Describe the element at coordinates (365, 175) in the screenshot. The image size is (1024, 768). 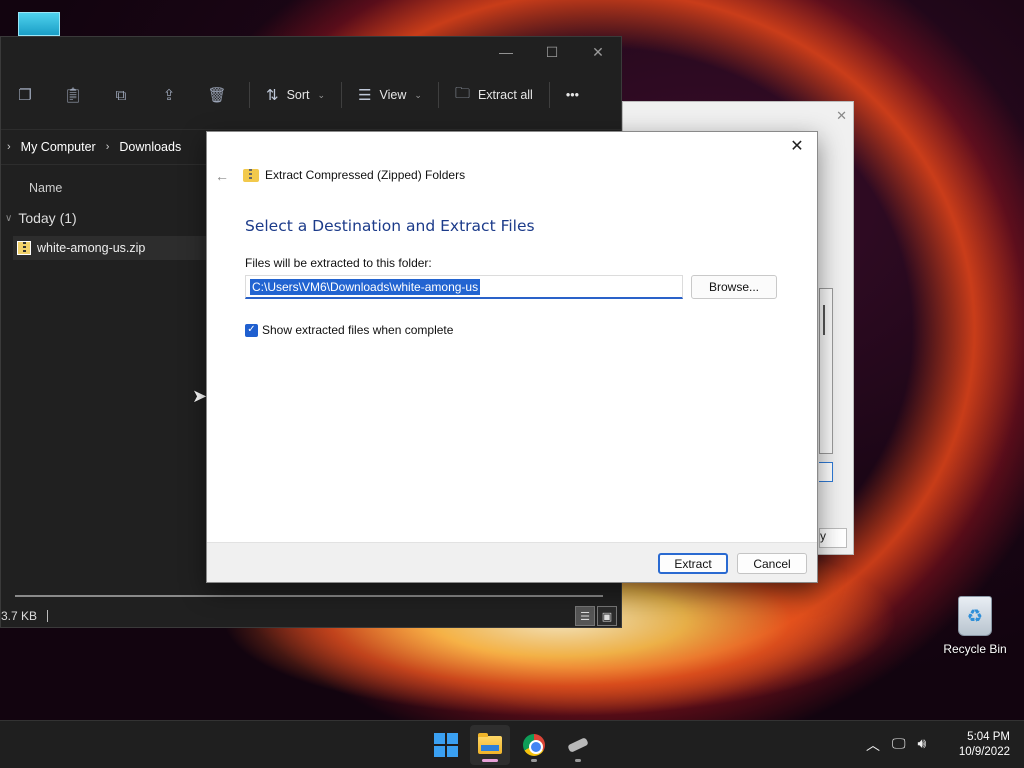
I see `dialog-title: Extract Compressed (Zipped) Folders` at that location.